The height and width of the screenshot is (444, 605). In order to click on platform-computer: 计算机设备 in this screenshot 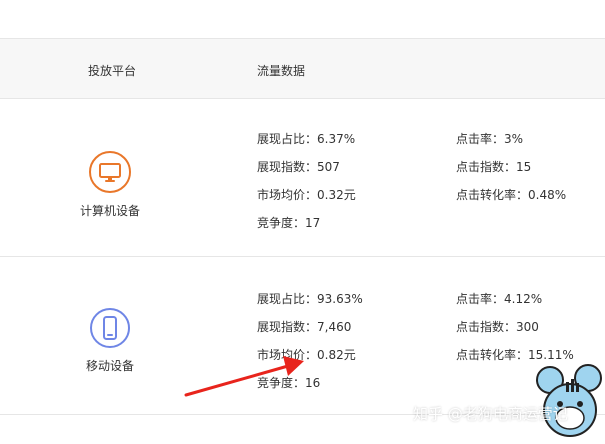, I will do `click(110, 185)`.